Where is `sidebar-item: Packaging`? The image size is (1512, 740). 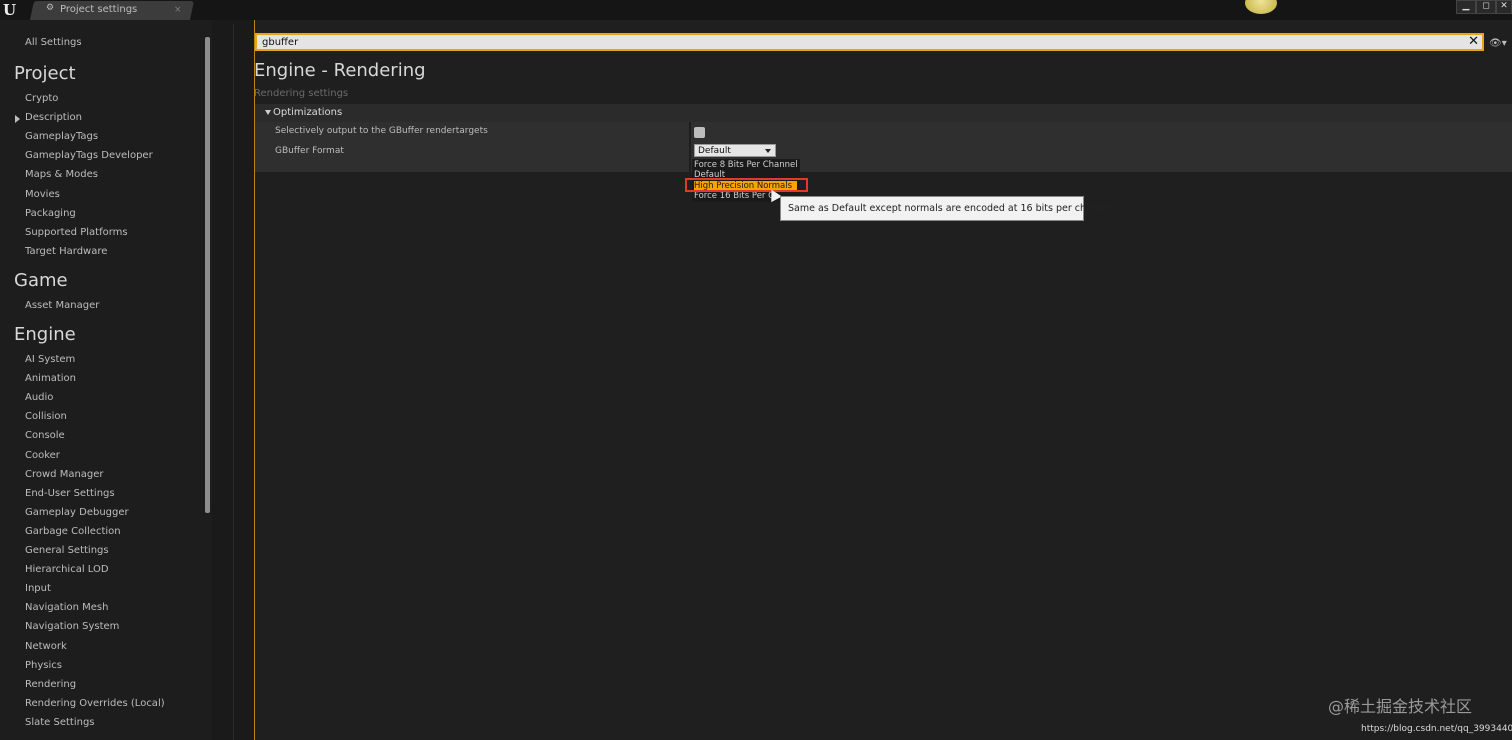
sidebar-item: Packaging is located at coordinates (50, 214).